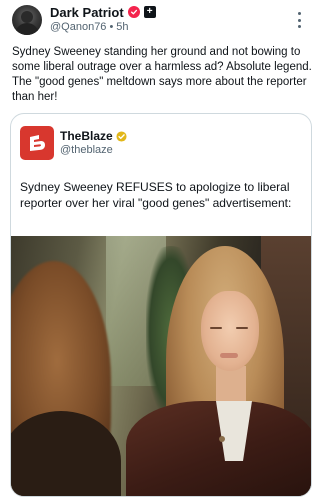 This screenshot has width=320, height=500. What do you see at coordinates (122, 27) in the screenshot?
I see `post-time: 5h` at bounding box center [122, 27].